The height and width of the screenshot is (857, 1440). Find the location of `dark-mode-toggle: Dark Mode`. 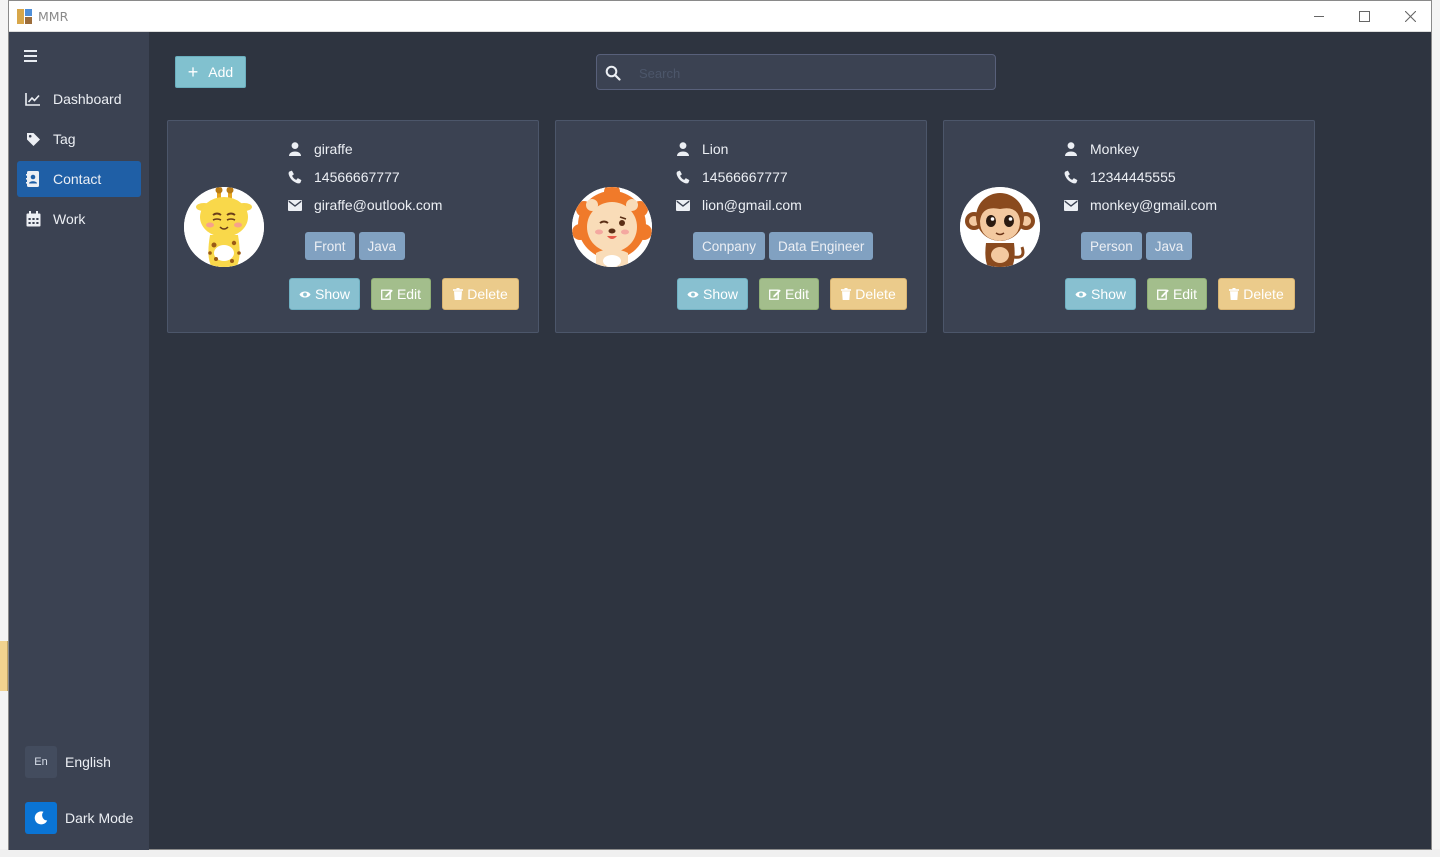

dark-mode-toggle: Dark Mode is located at coordinates (79, 818).